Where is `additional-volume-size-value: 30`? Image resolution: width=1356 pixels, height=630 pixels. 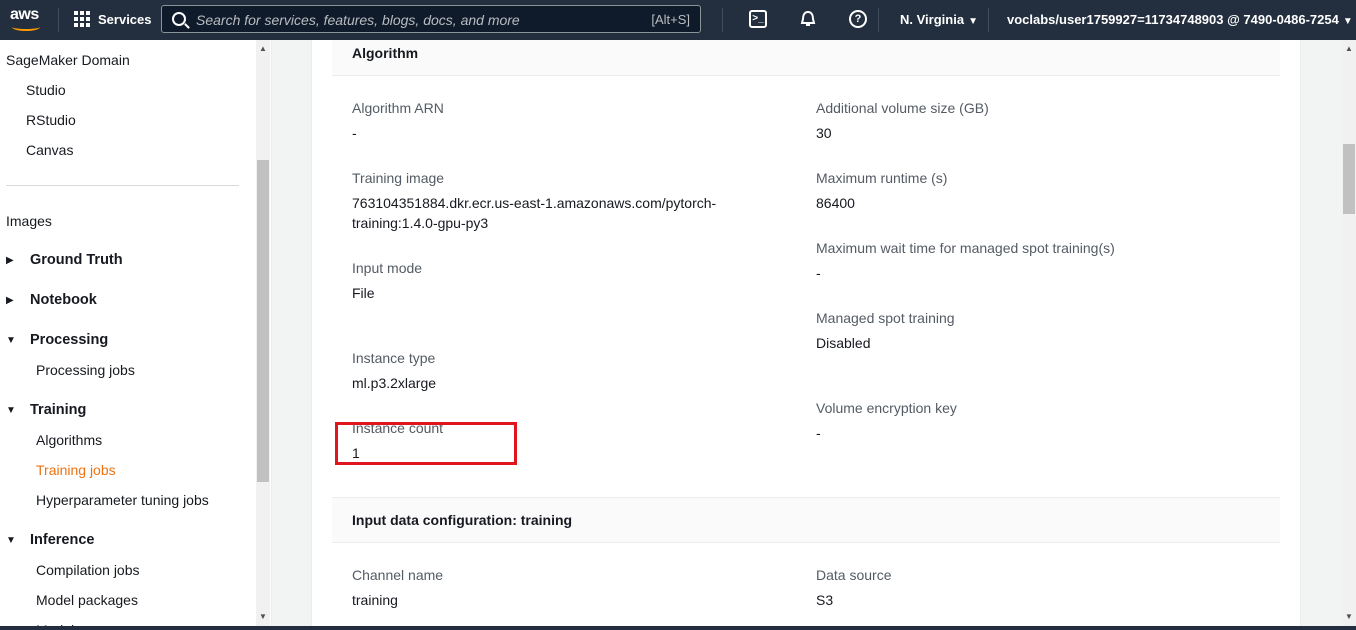 additional-volume-size-value: 30 is located at coordinates (824, 133).